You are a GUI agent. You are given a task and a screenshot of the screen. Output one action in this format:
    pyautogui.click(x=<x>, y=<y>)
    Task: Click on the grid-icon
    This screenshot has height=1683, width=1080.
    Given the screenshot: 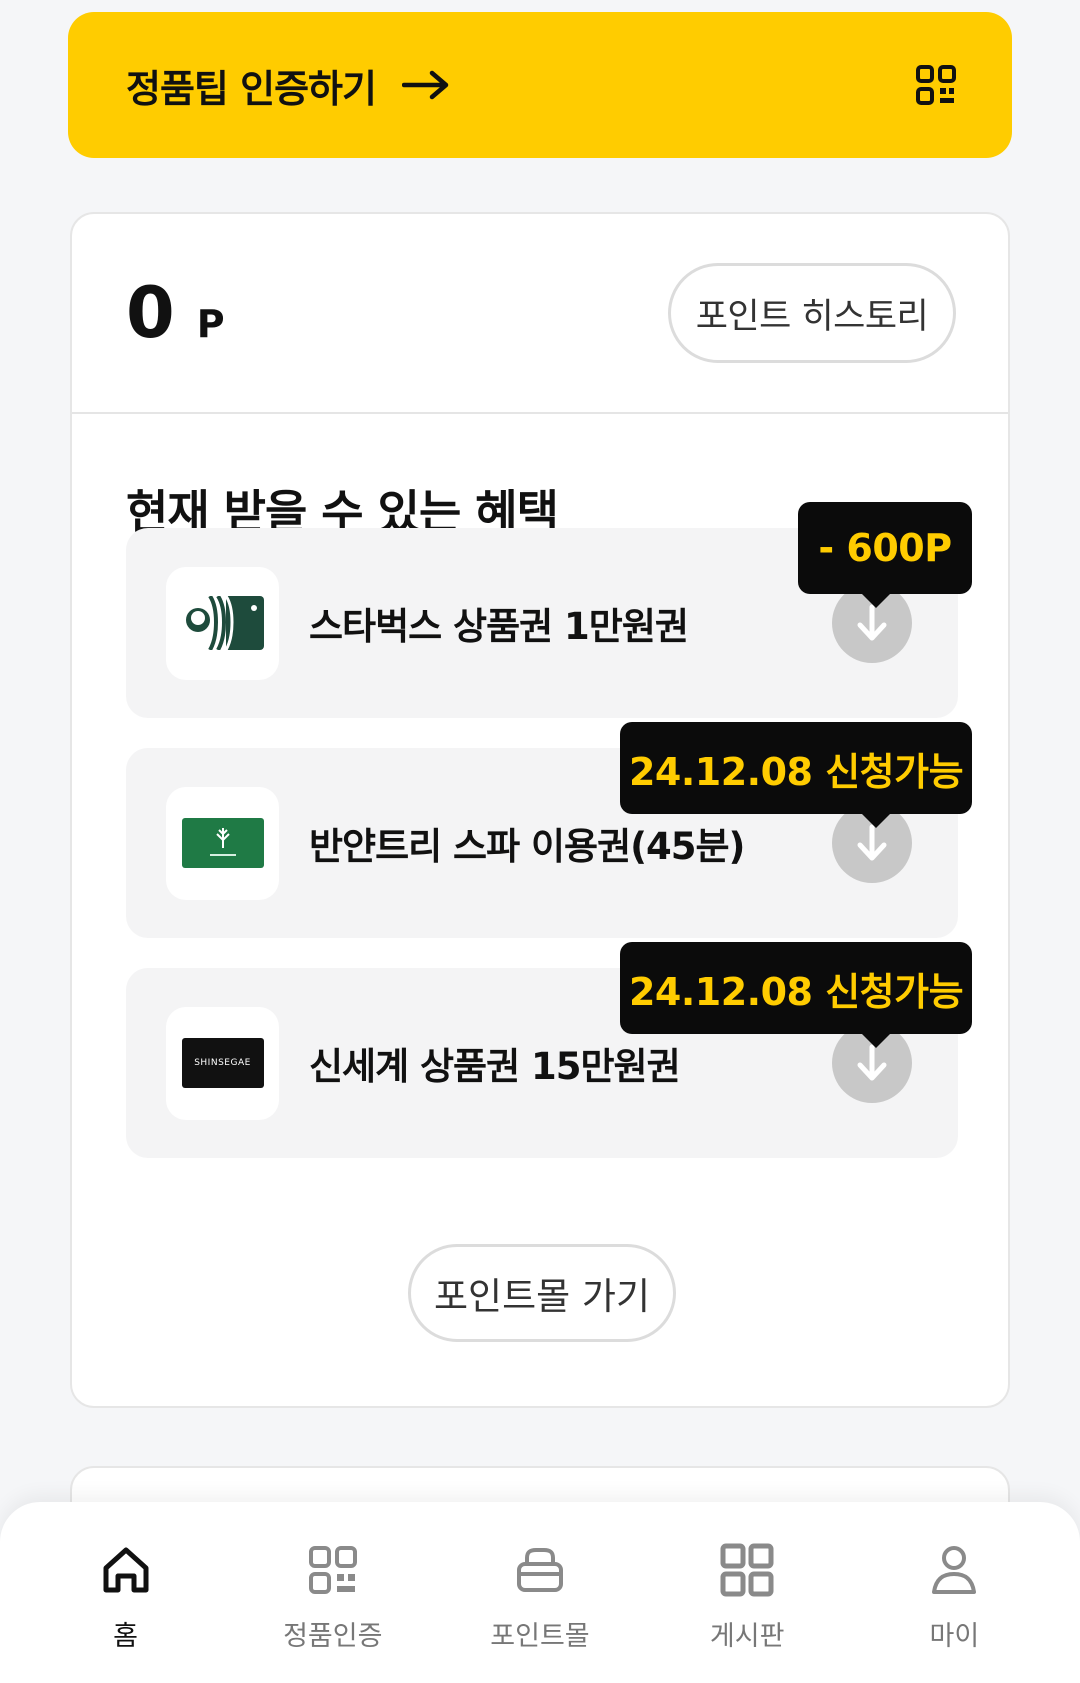 What is the action you would take?
    pyautogui.click(x=747, y=1570)
    